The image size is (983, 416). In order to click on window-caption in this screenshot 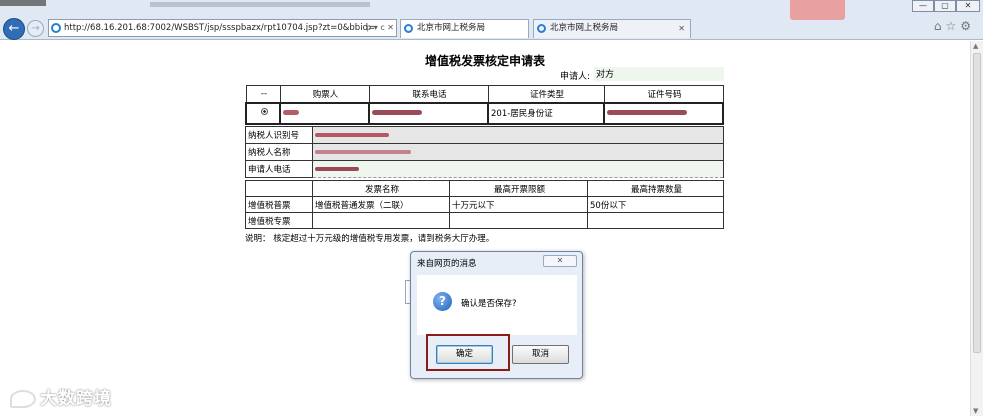, I will do `click(23, 3)`.